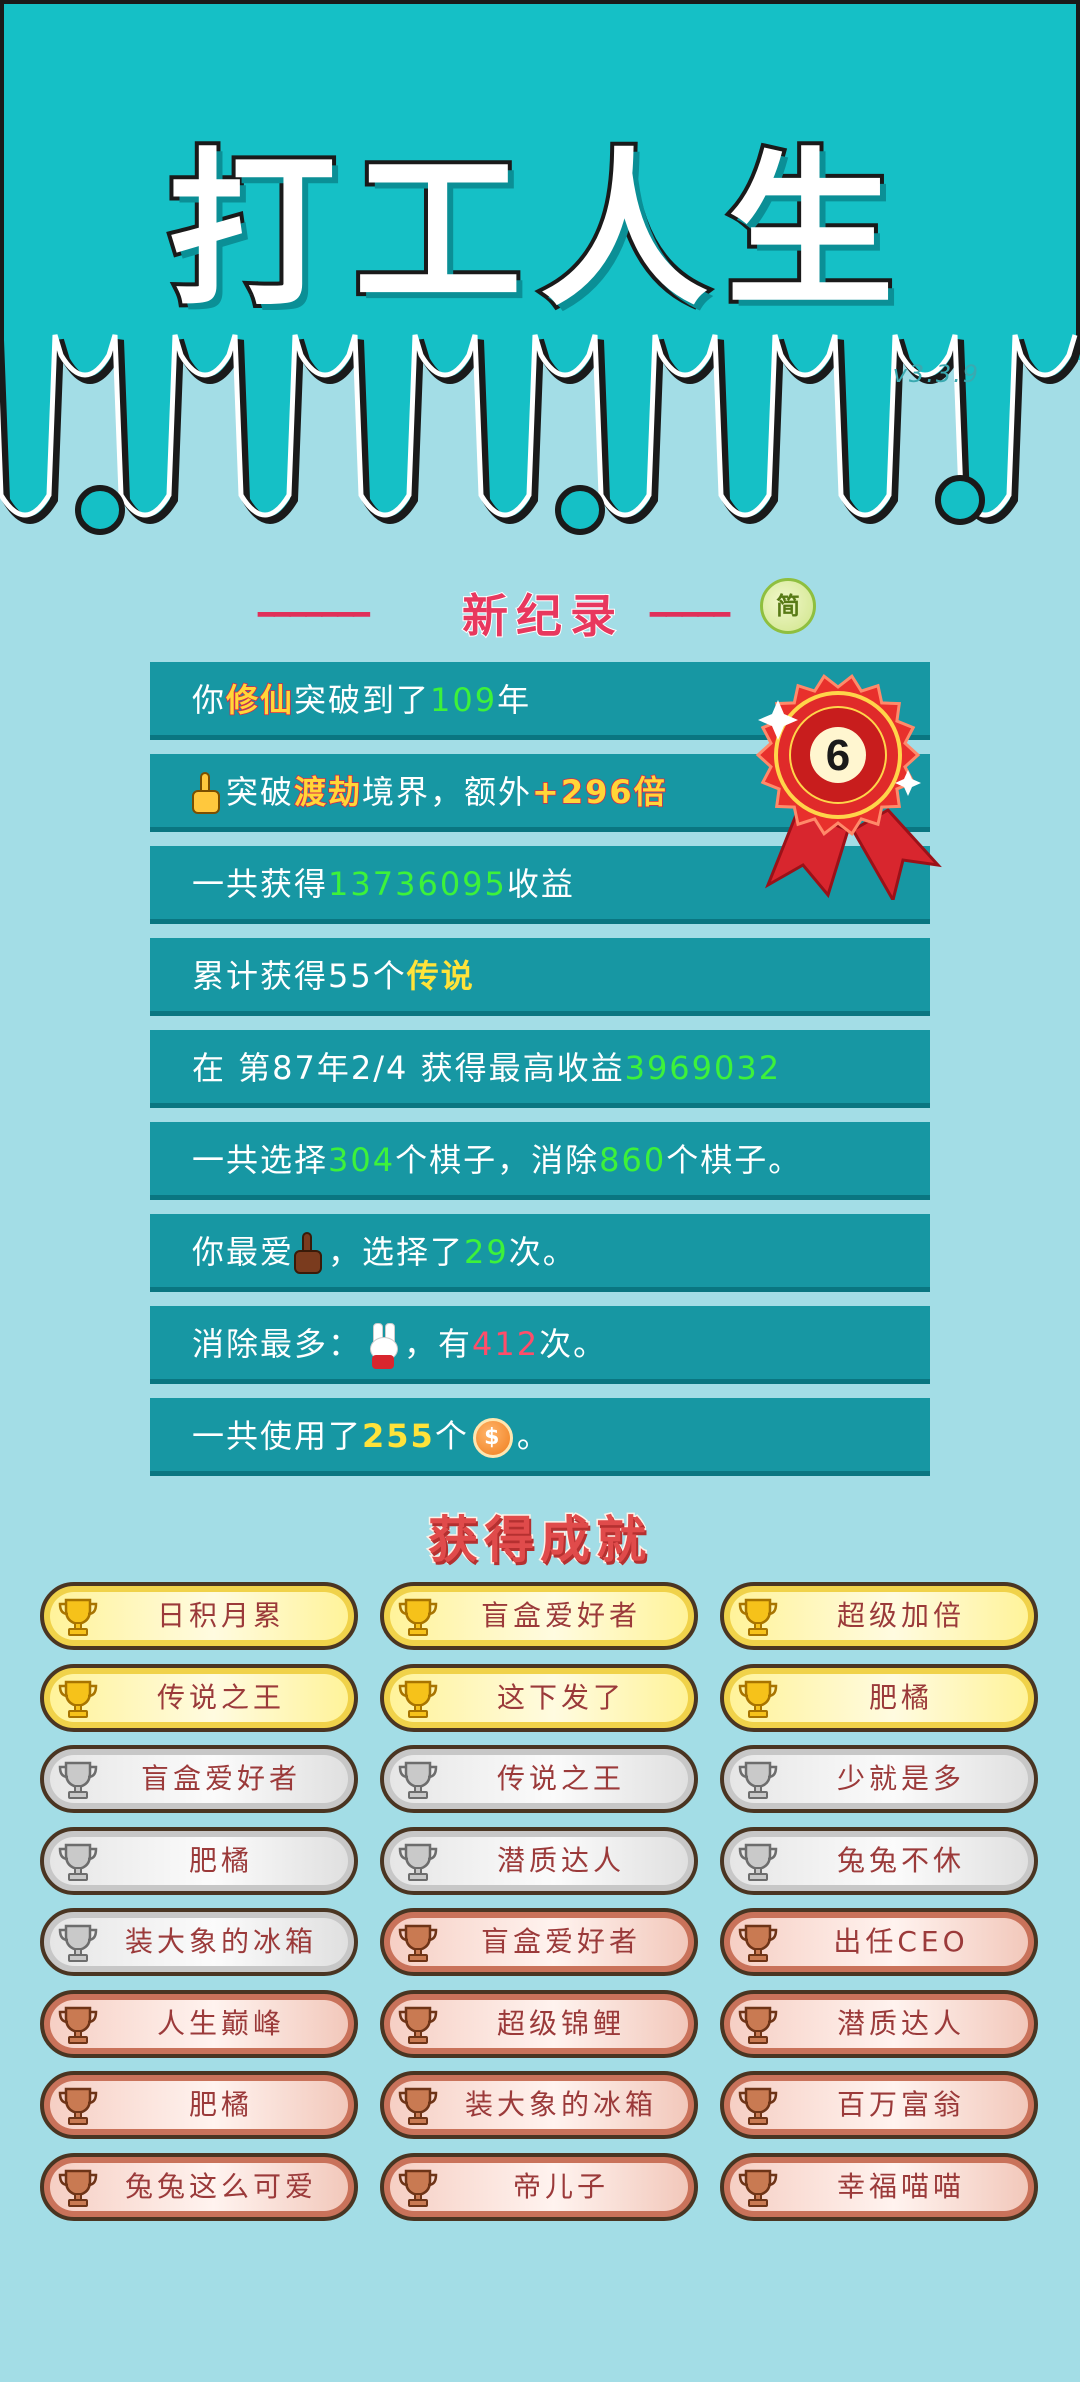 Image resolution: width=1080 pixels, height=2382 pixels. What do you see at coordinates (438, 1344) in the screenshot?
I see `stat-text: ，有` at bounding box center [438, 1344].